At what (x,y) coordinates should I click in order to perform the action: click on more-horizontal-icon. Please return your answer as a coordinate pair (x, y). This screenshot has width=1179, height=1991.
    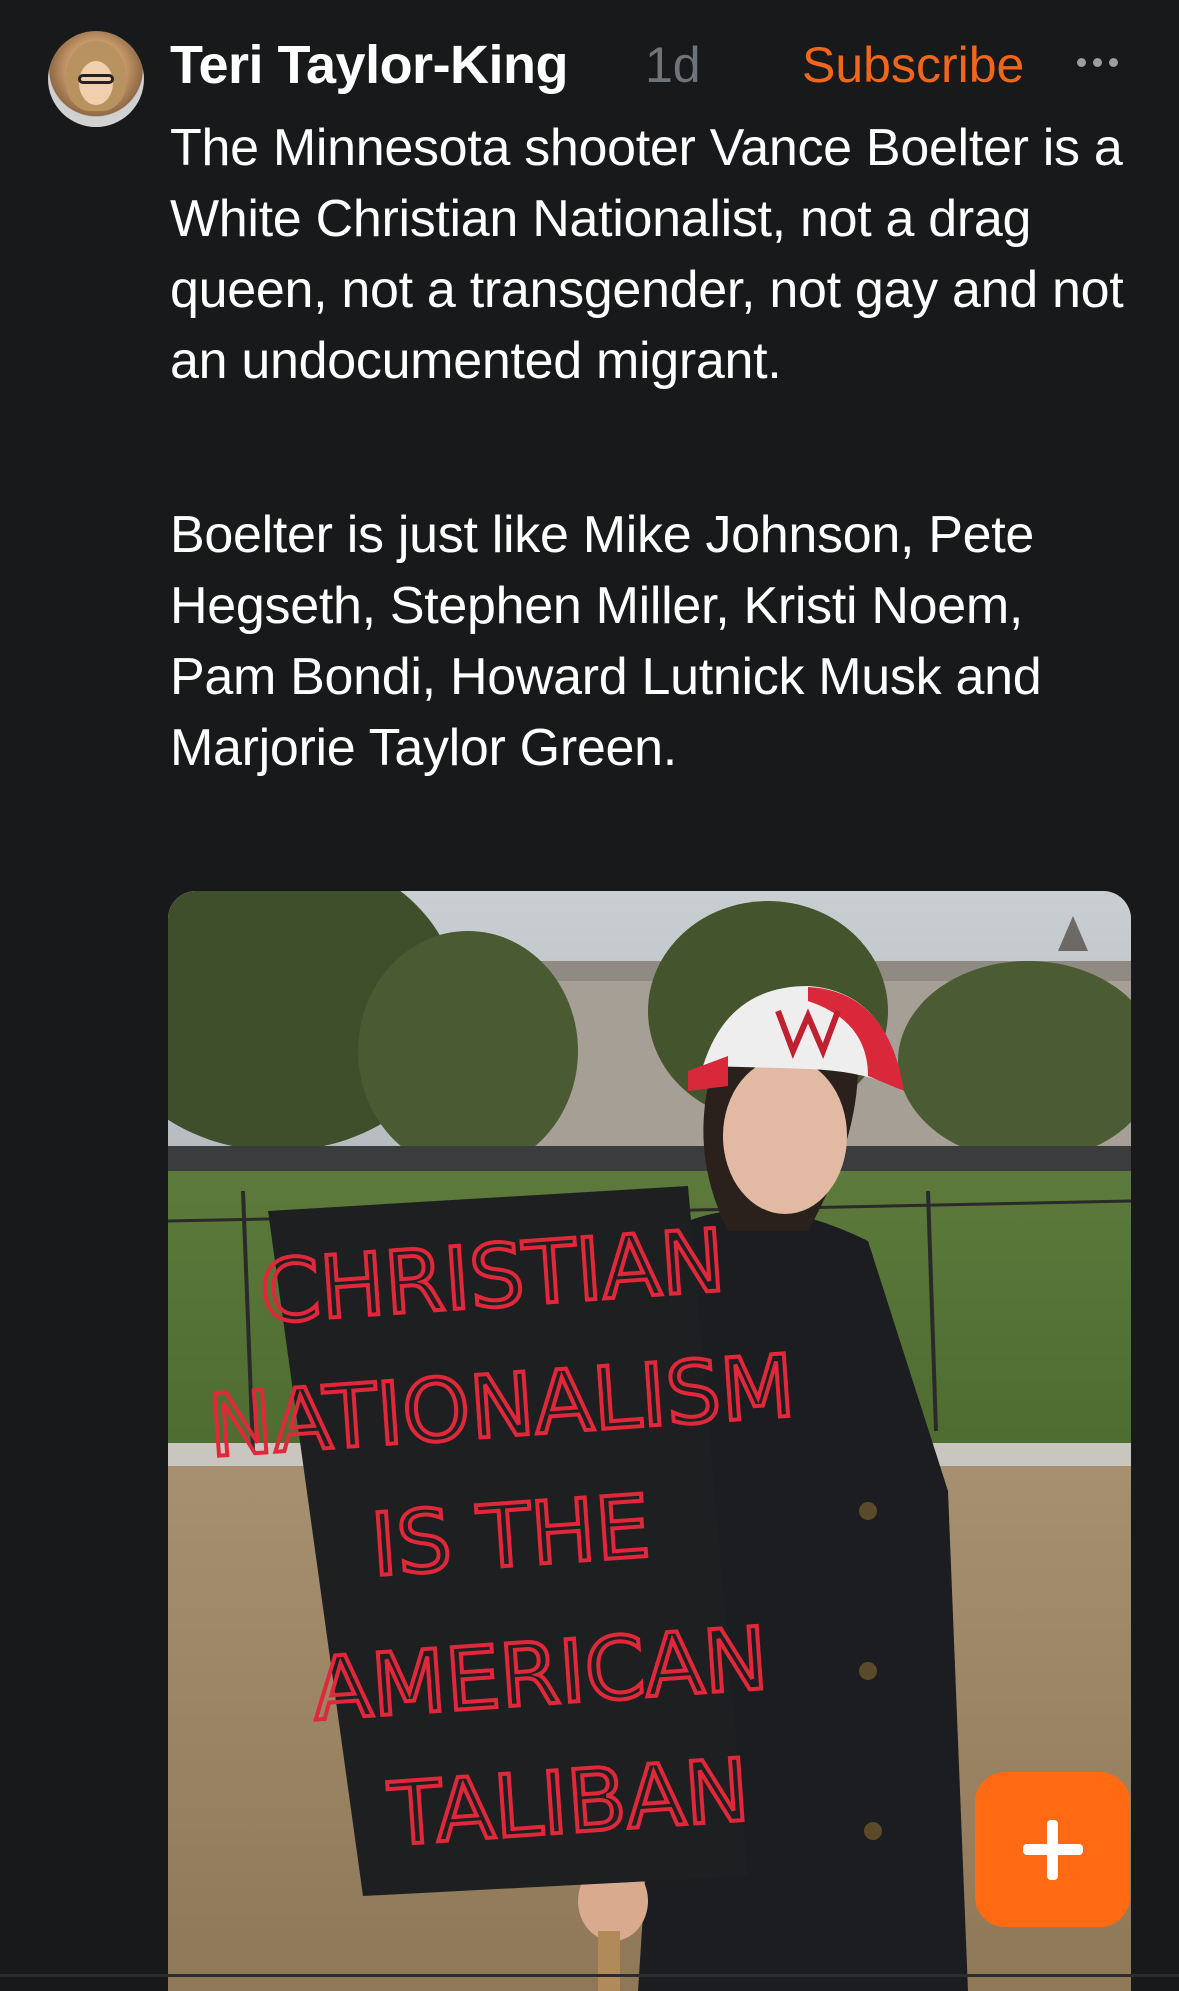
    Looking at the image, I should click on (1098, 61).